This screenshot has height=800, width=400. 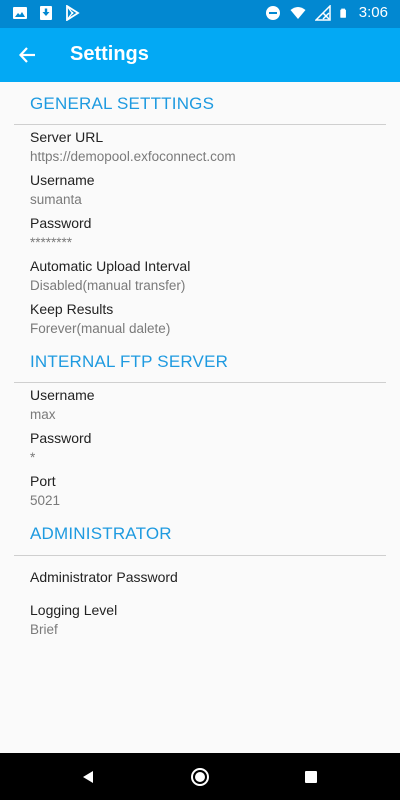 I want to click on arrow-back-icon, so click(x=26, y=55).